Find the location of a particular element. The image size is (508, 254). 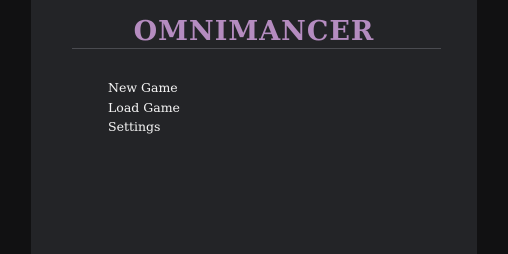

menu-item-load-game: Load Game is located at coordinates (144, 108).